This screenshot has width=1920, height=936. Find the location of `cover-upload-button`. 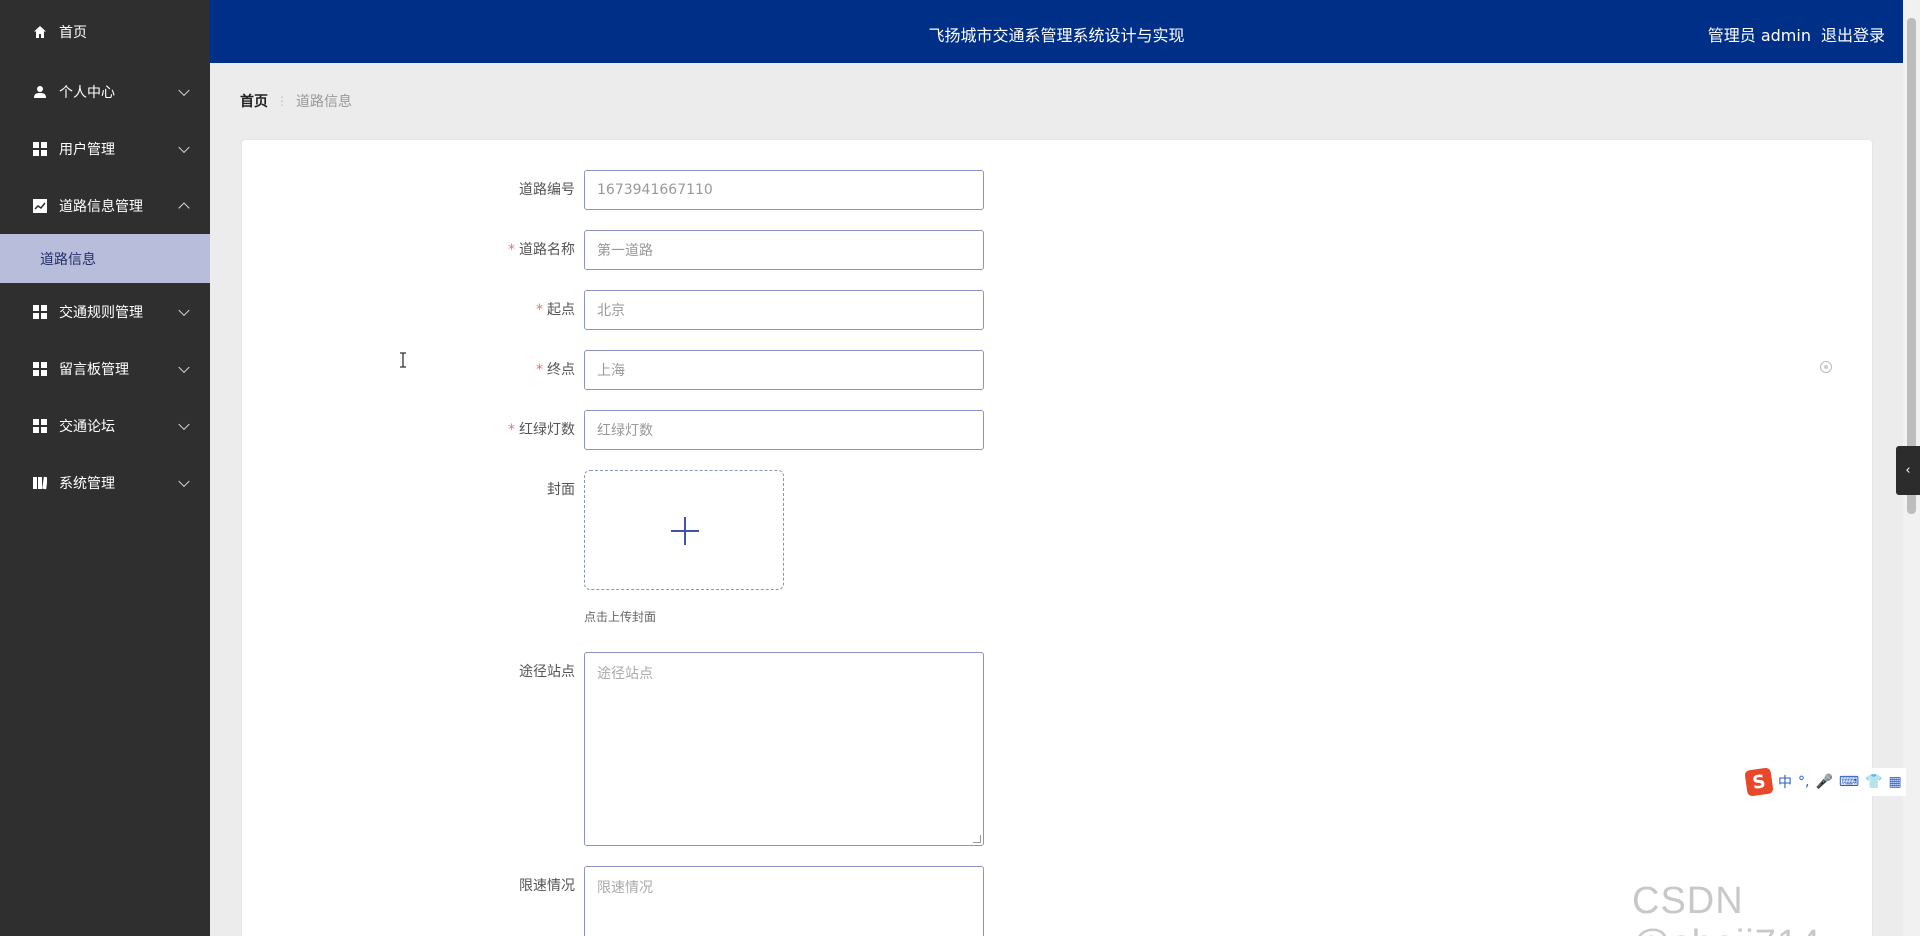

cover-upload-button is located at coordinates (684, 530).